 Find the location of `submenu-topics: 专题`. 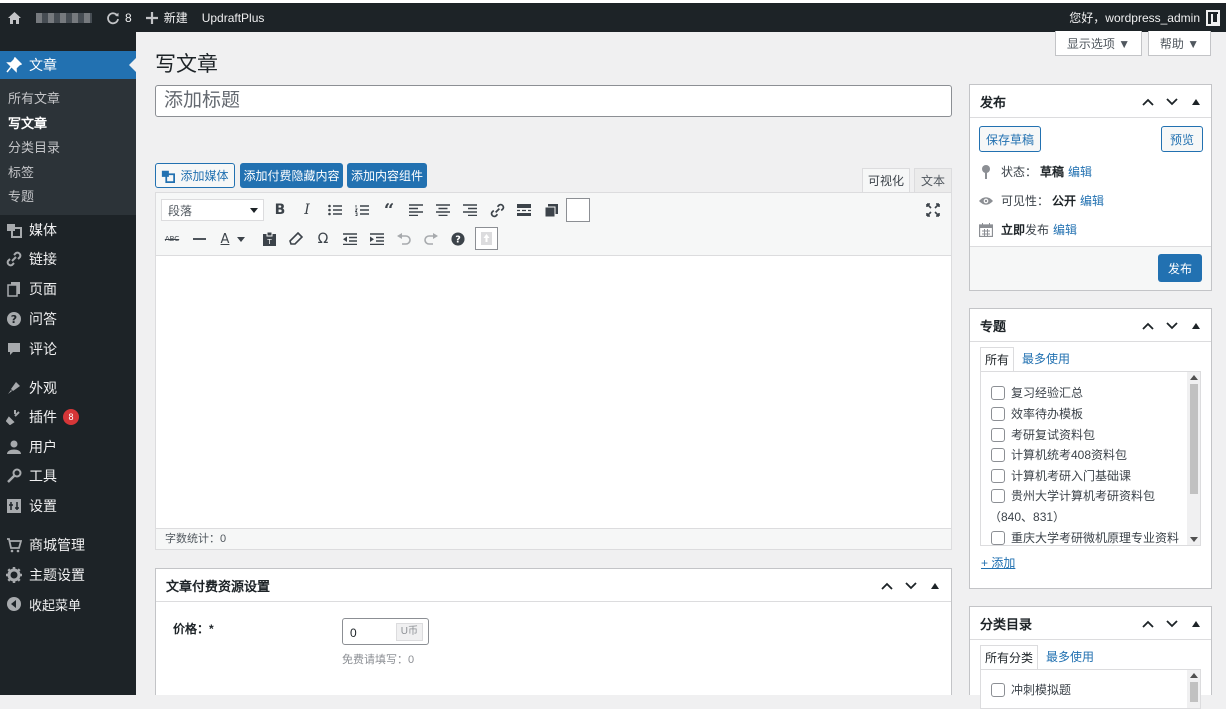

submenu-topics: 专题 is located at coordinates (68, 197).